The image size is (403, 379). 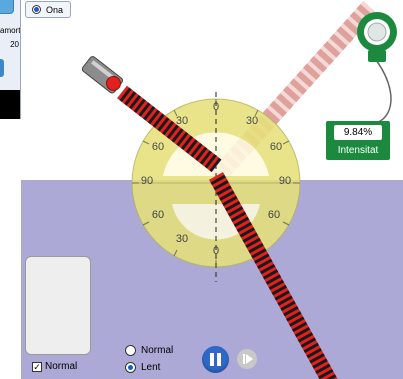 What do you see at coordinates (151, 367) in the screenshot?
I see `speed-slow-label: Lent` at bounding box center [151, 367].